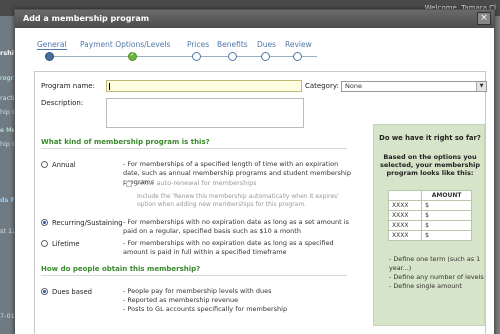 This screenshot has width=500, height=334. I want to click on summary-table: AMOUNT XXXX $ XXXX $ XXXX $ XXXX $, so click(429, 215).